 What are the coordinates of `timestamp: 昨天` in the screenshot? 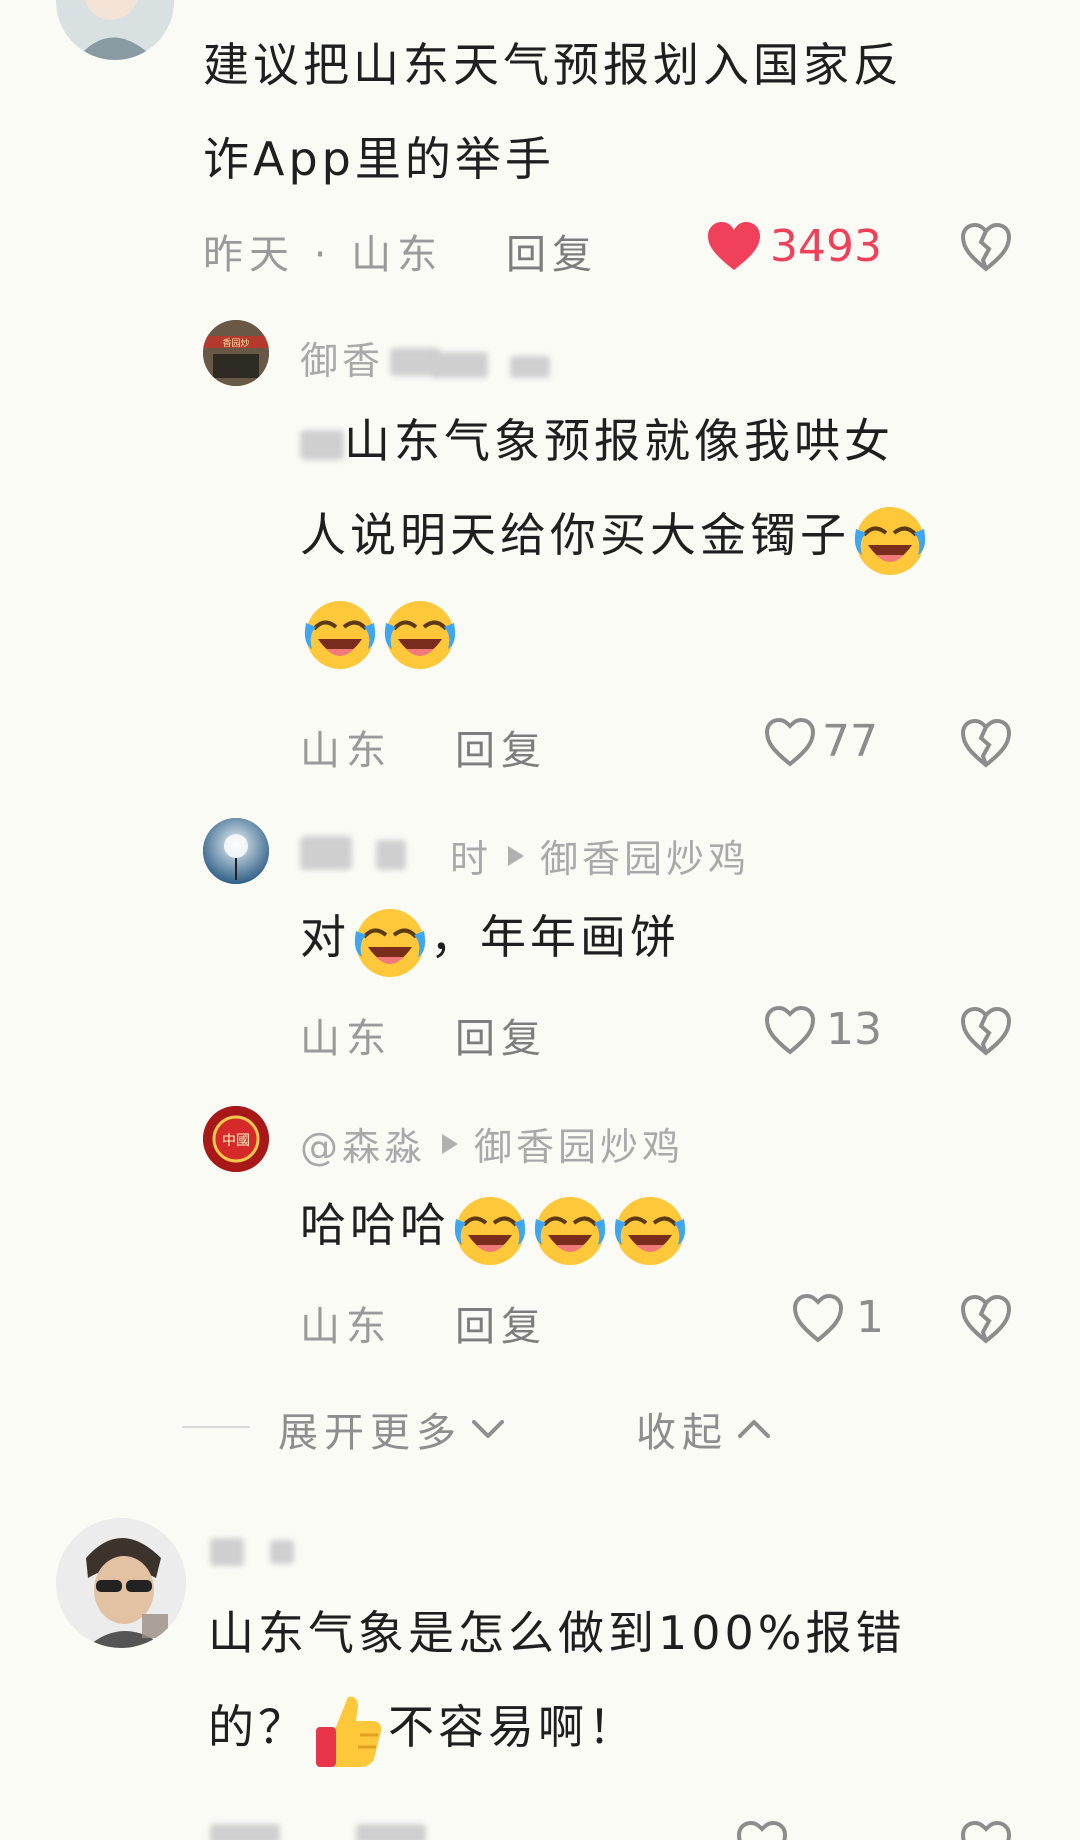 It's located at (249, 255).